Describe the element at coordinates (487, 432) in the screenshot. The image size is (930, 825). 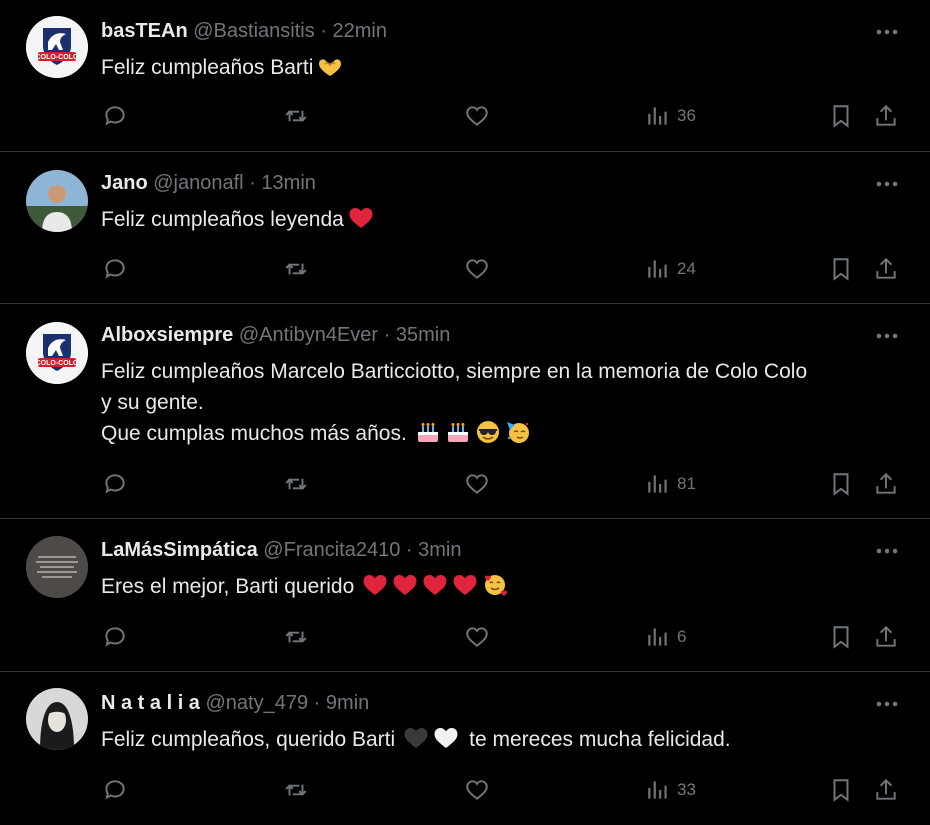
I see `sunglasses-face-icon` at that location.